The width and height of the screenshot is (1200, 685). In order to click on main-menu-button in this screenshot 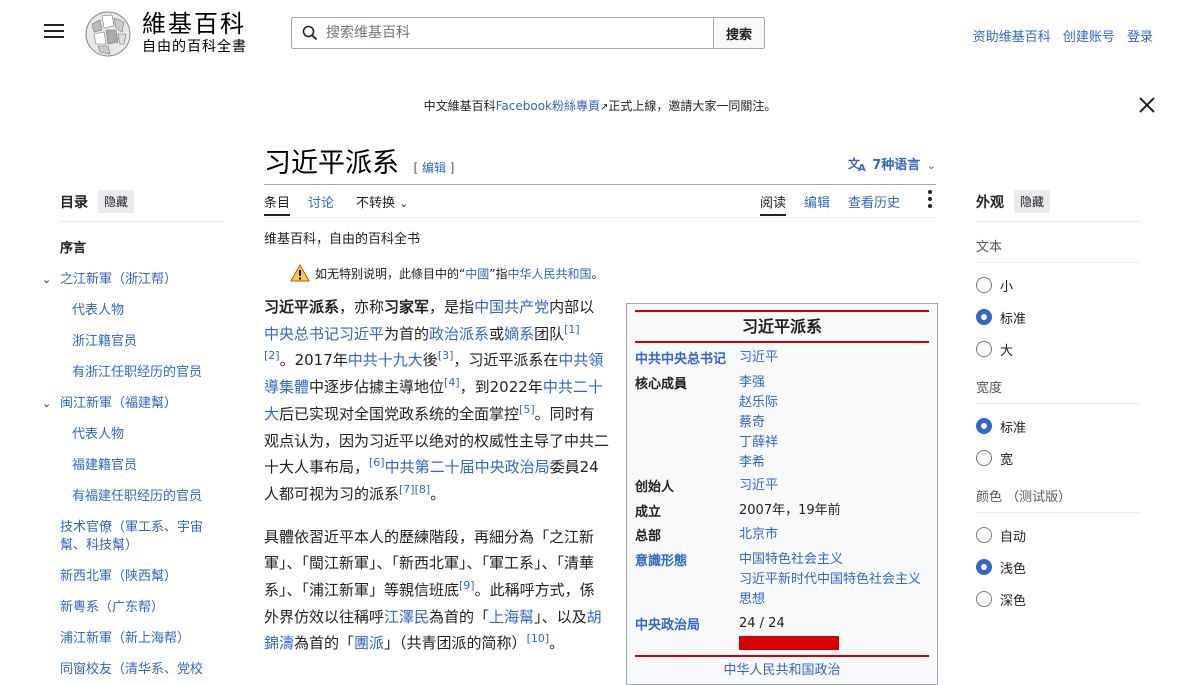, I will do `click(54, 32)`.